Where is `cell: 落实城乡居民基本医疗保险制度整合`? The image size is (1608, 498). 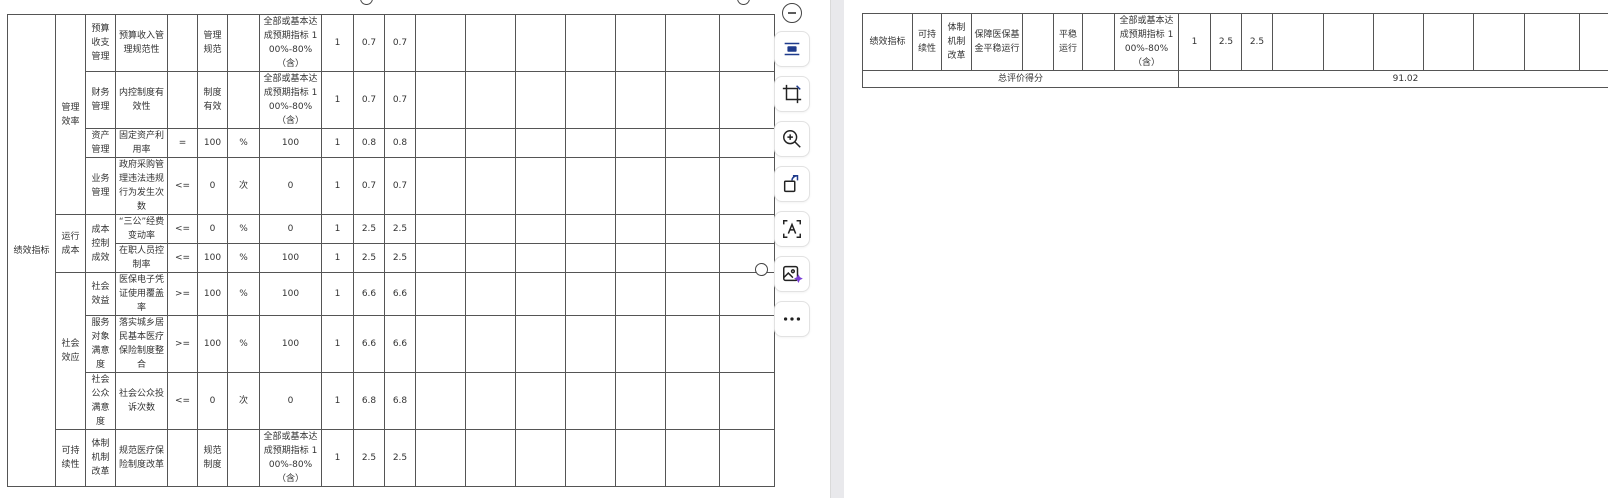
cell: 落实城乡居民基本医疗保险制度整合 is located at coordinates (141, 344).